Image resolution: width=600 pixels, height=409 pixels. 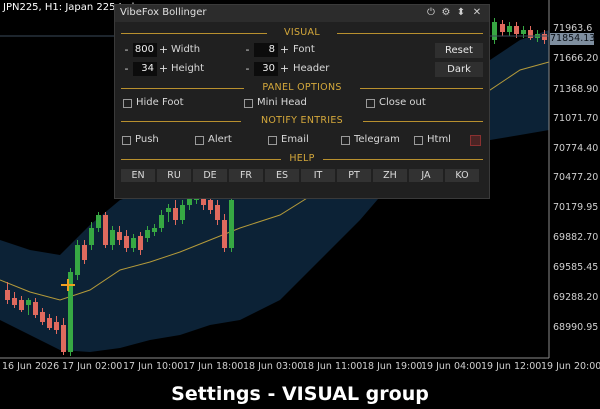 What do you see at coordinates (199, 140) in the screenshot?
I see `alert-checkbox` at bounding box center [199, 140].